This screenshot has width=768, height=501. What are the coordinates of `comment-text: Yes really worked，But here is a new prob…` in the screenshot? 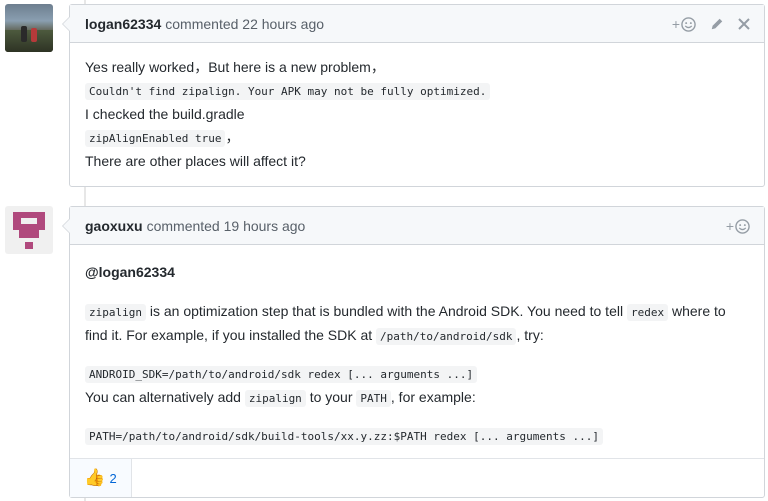 It's located at (235, 67).